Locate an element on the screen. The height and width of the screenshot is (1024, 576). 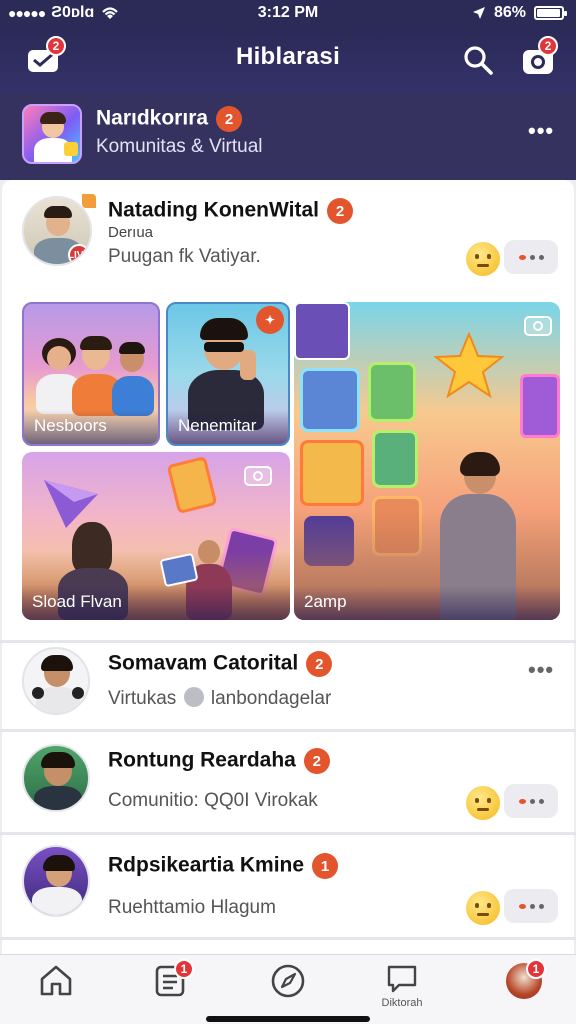
compass-icon is located at coordinates (288, 981).